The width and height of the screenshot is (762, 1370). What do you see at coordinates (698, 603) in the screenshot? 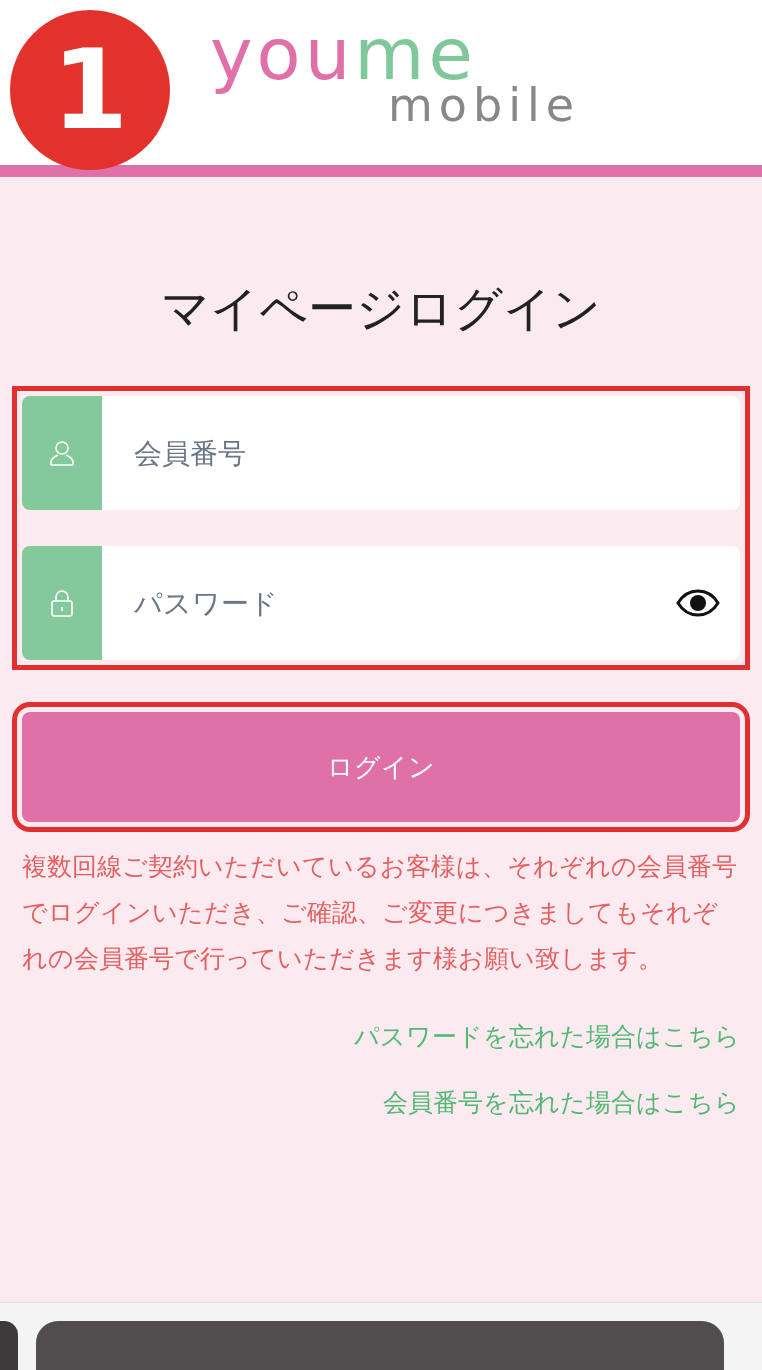
I see `eye-icon` at bounding box center [698, 603].